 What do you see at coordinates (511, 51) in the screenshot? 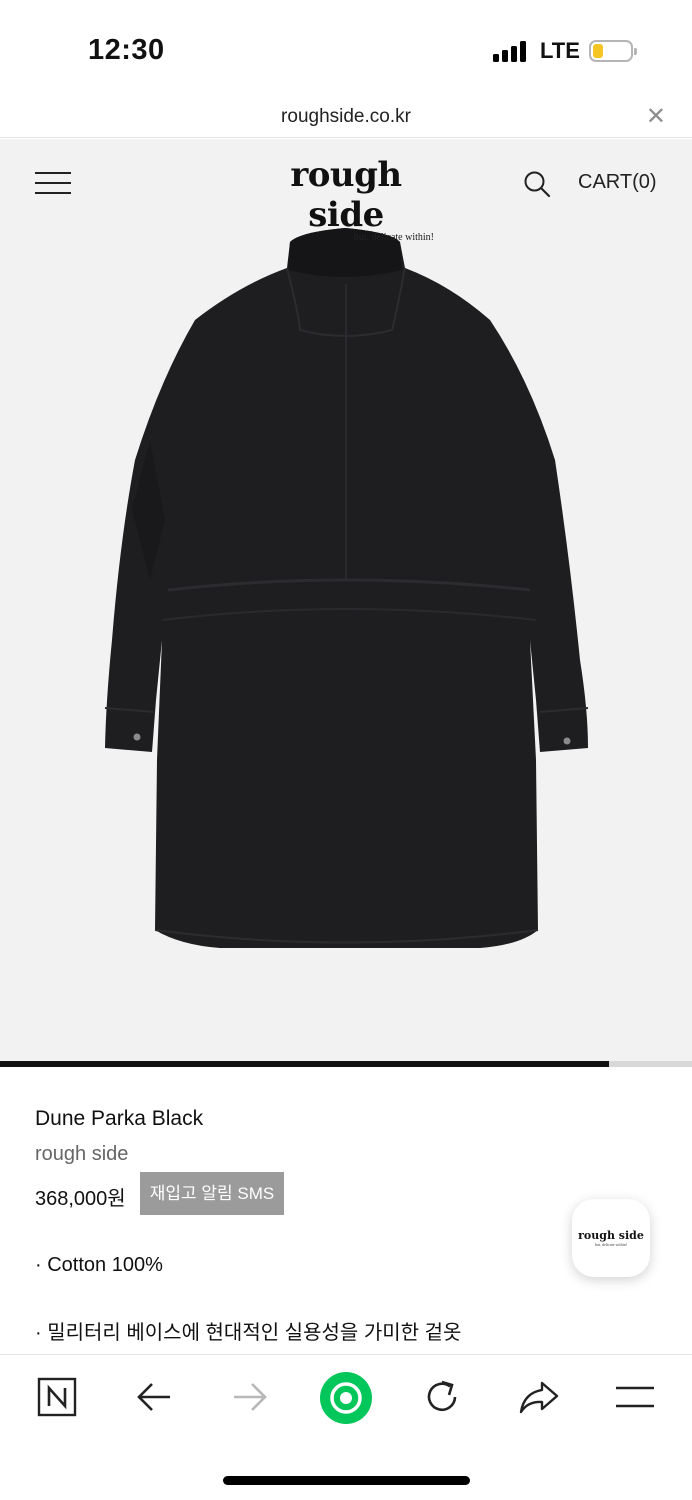
I see `signal-icon` at bounding box center [511, 51].